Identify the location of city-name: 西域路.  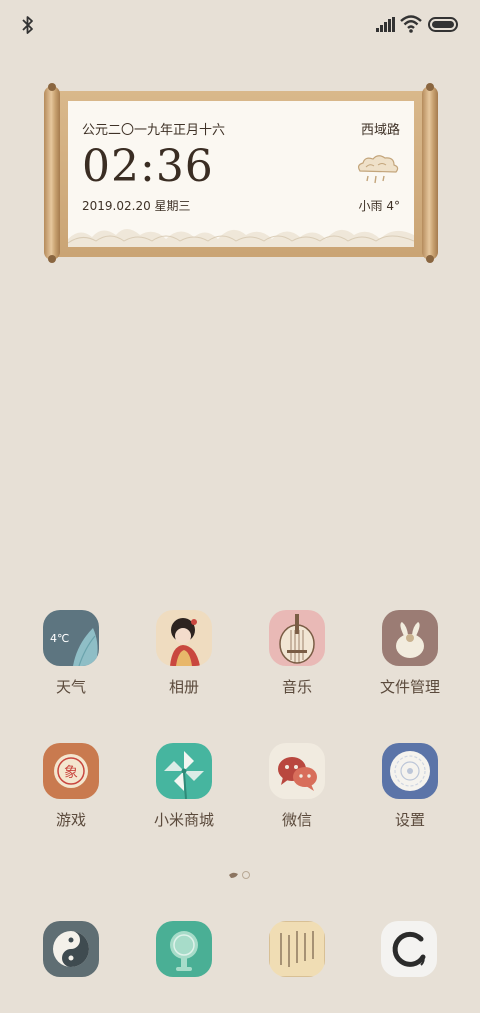
(380, 130).